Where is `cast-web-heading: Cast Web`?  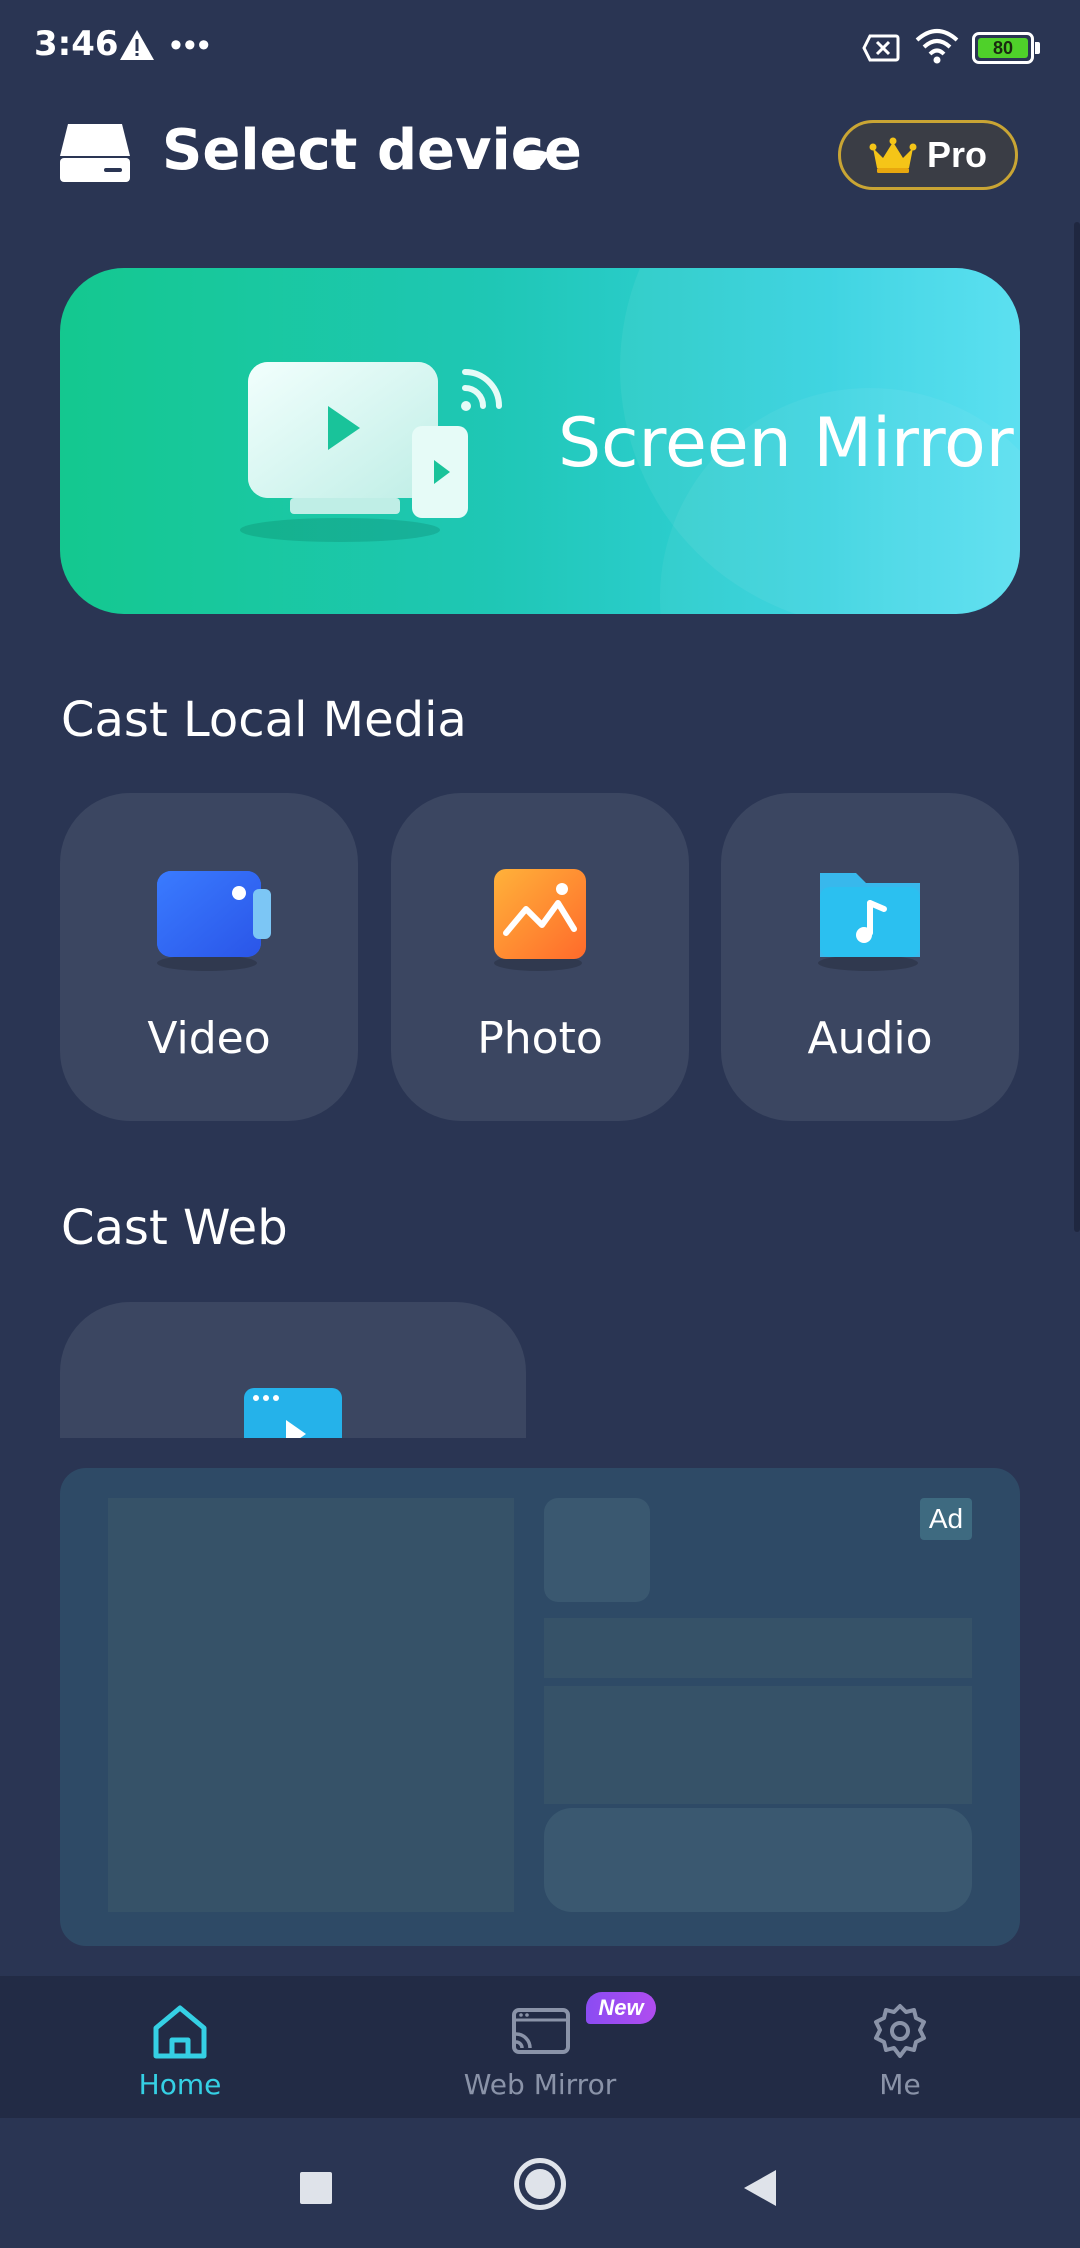
cast-web-heading: Cast Web is located at coordinates (174, 1228).